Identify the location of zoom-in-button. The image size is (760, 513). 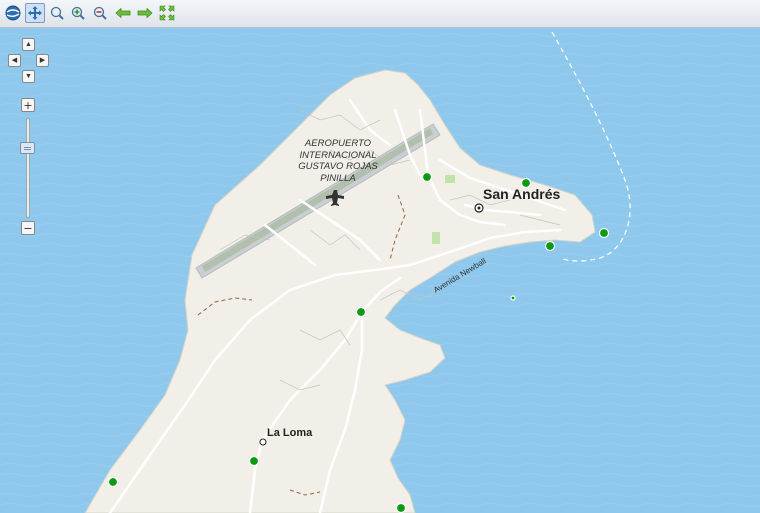
(78, 13).